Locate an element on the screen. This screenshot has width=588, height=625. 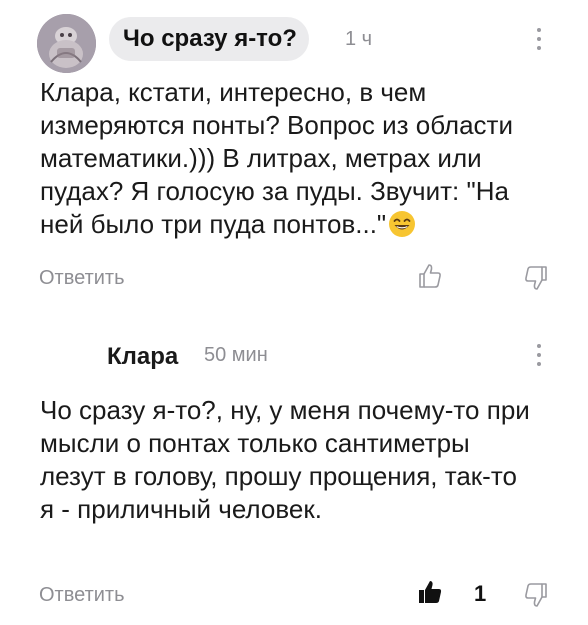
smiling-face-emoji-icon is located at coordinates (402, 224).